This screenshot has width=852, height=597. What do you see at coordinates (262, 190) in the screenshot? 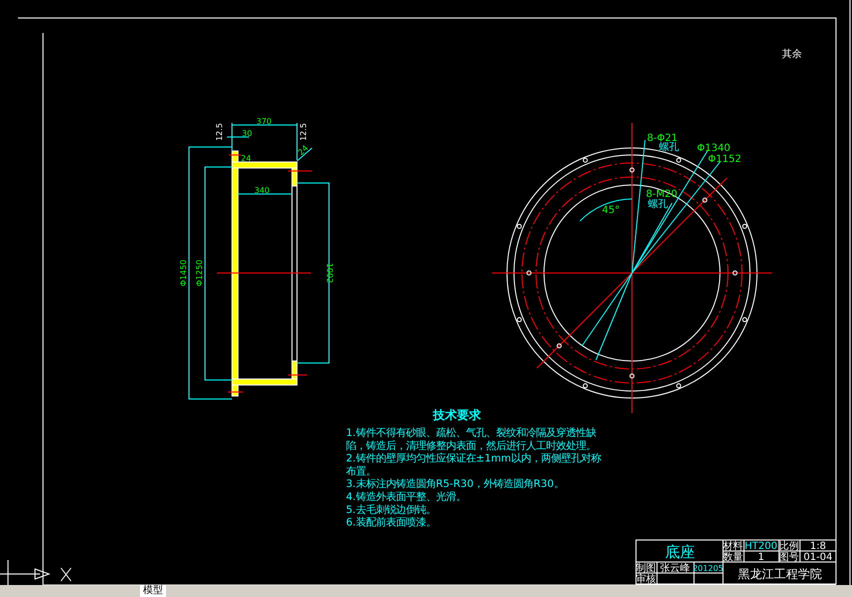
I see `dimension-label: 340` at bounding box center [262, 190].